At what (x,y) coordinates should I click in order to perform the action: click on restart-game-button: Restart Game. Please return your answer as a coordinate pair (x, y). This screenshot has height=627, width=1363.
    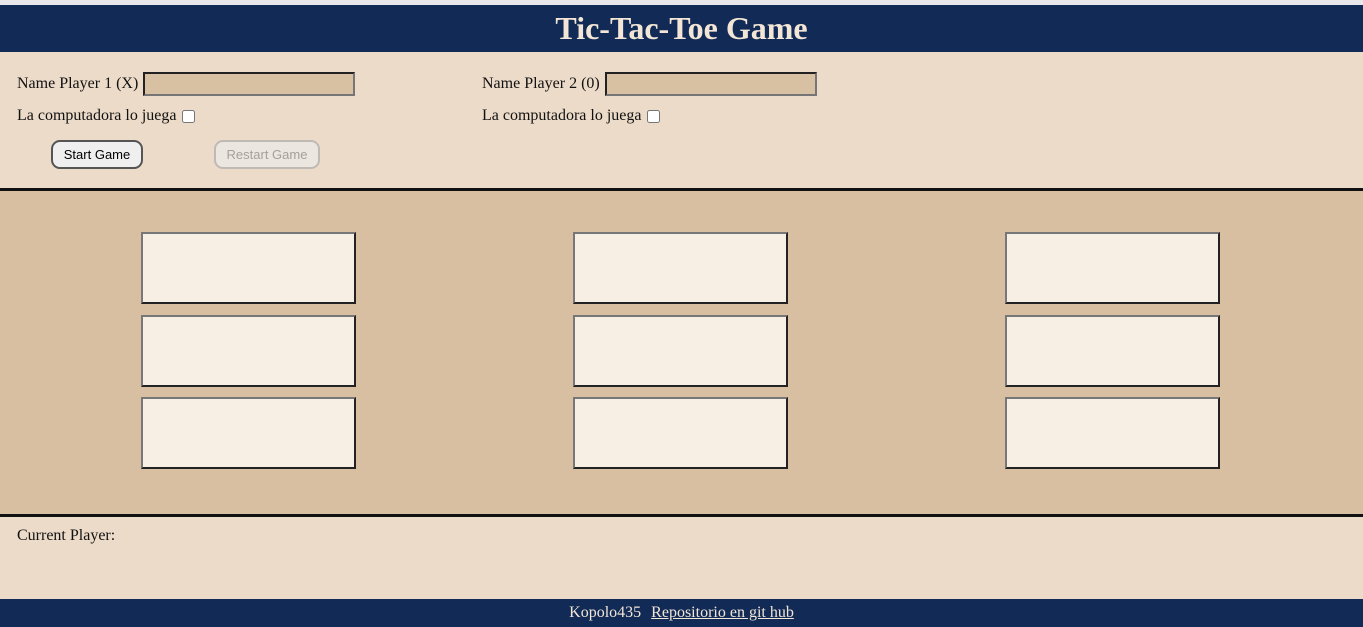
    Looking at the image, I should click on (267, 154).